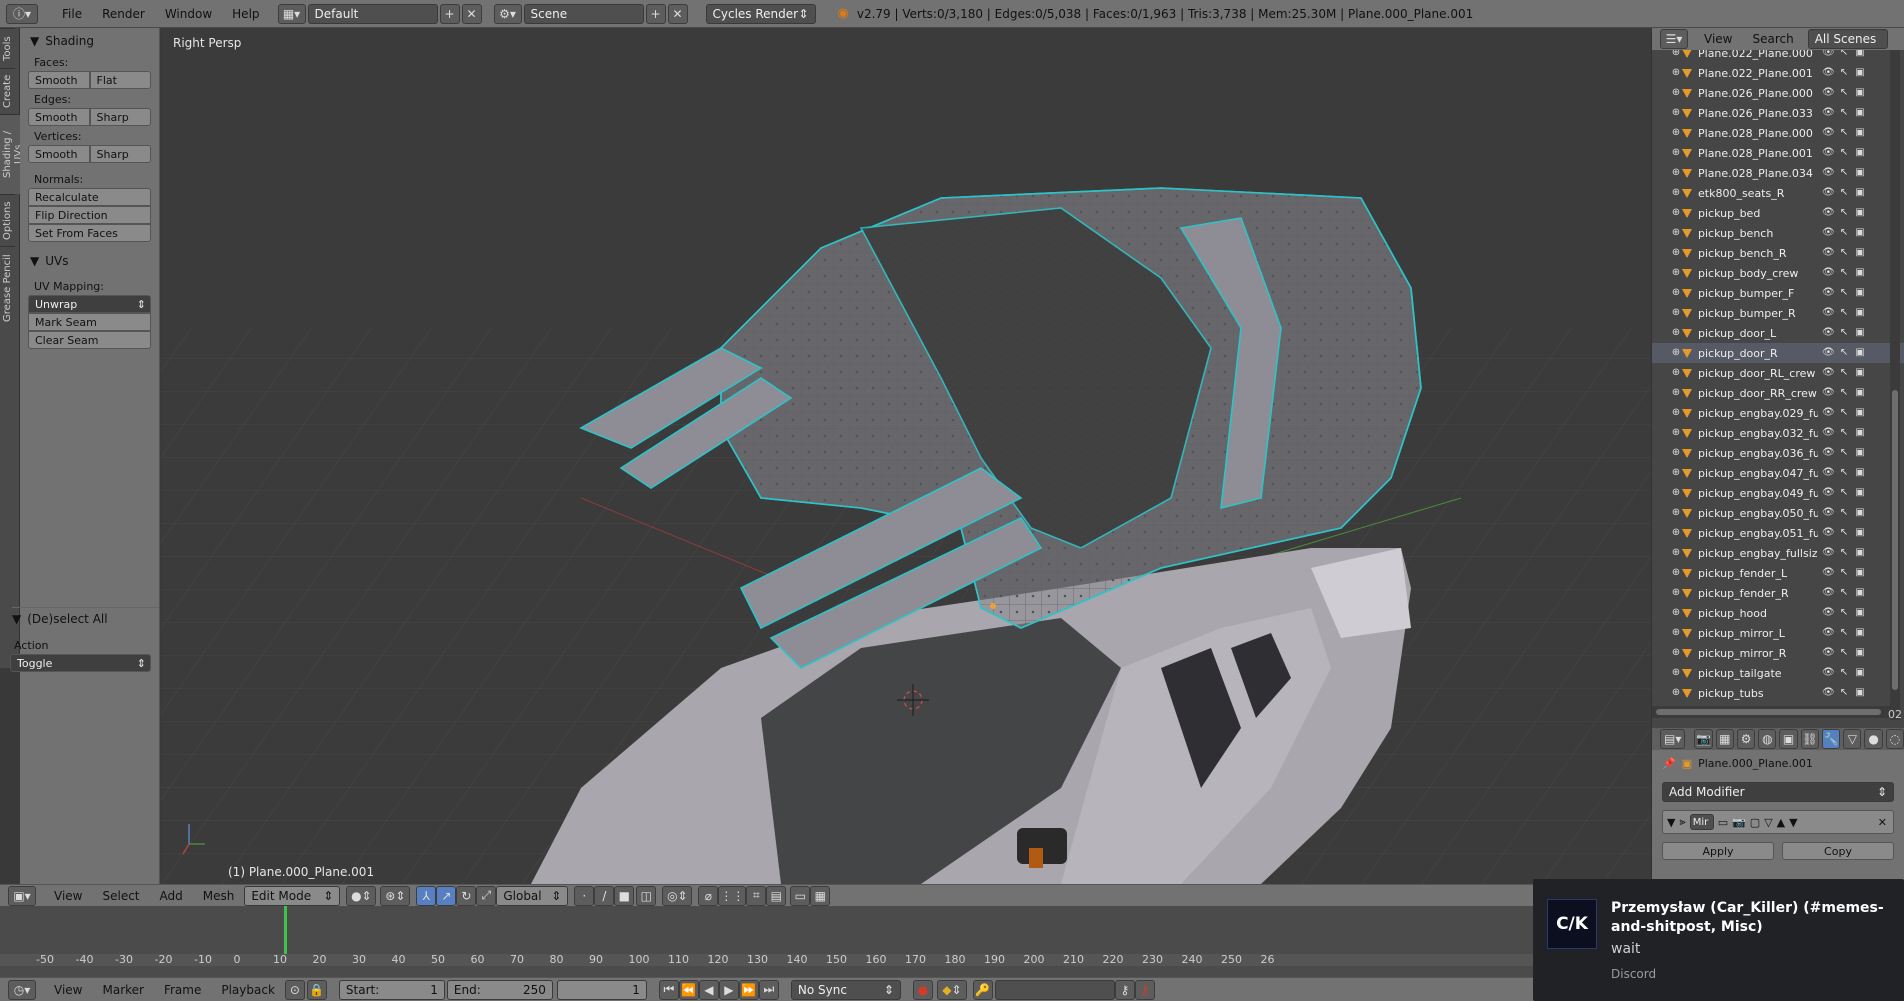 Image resolution: width=1904 pixels, height=1001 pixels. I want to click on outliner-scroll-thumb, so click(1895, 540).